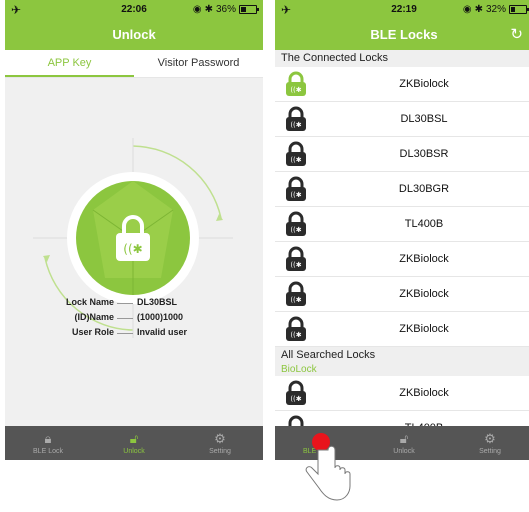 The height and width of the screenshot is (512, 529). I want to click on status-bar: ✈ 22:19 ◉ ✱ 32%, so click(402, 10).